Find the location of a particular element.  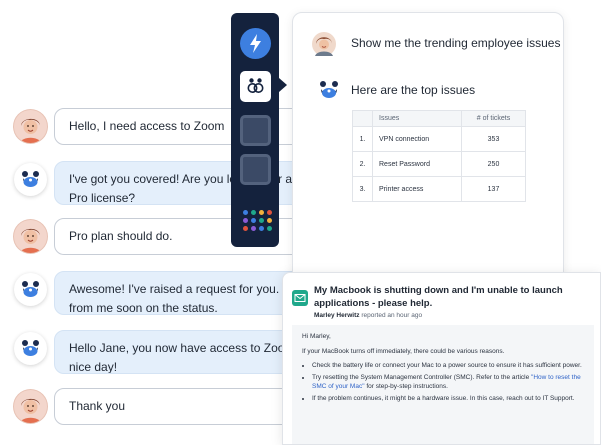

email-author: Marley Herwitz is located at coordinates (337, 315).